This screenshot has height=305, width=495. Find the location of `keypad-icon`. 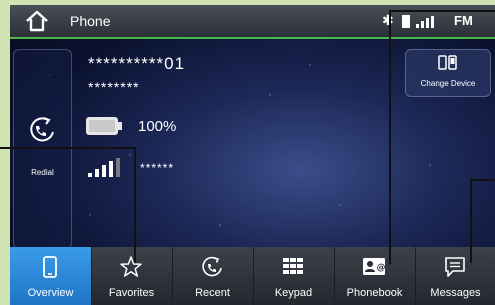

keypad-icon is located at coordinates (293, 266).